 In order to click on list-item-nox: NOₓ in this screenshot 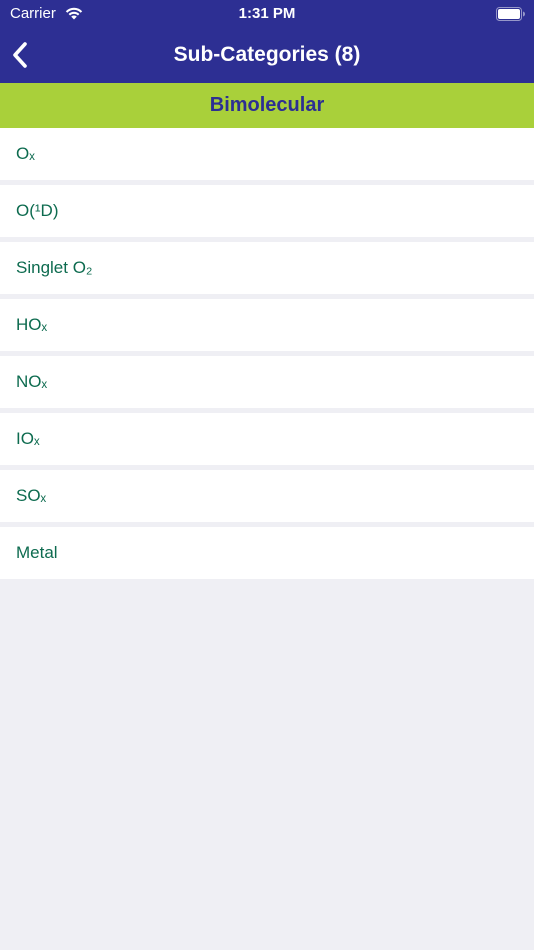, I will do `click(267, 382)`.